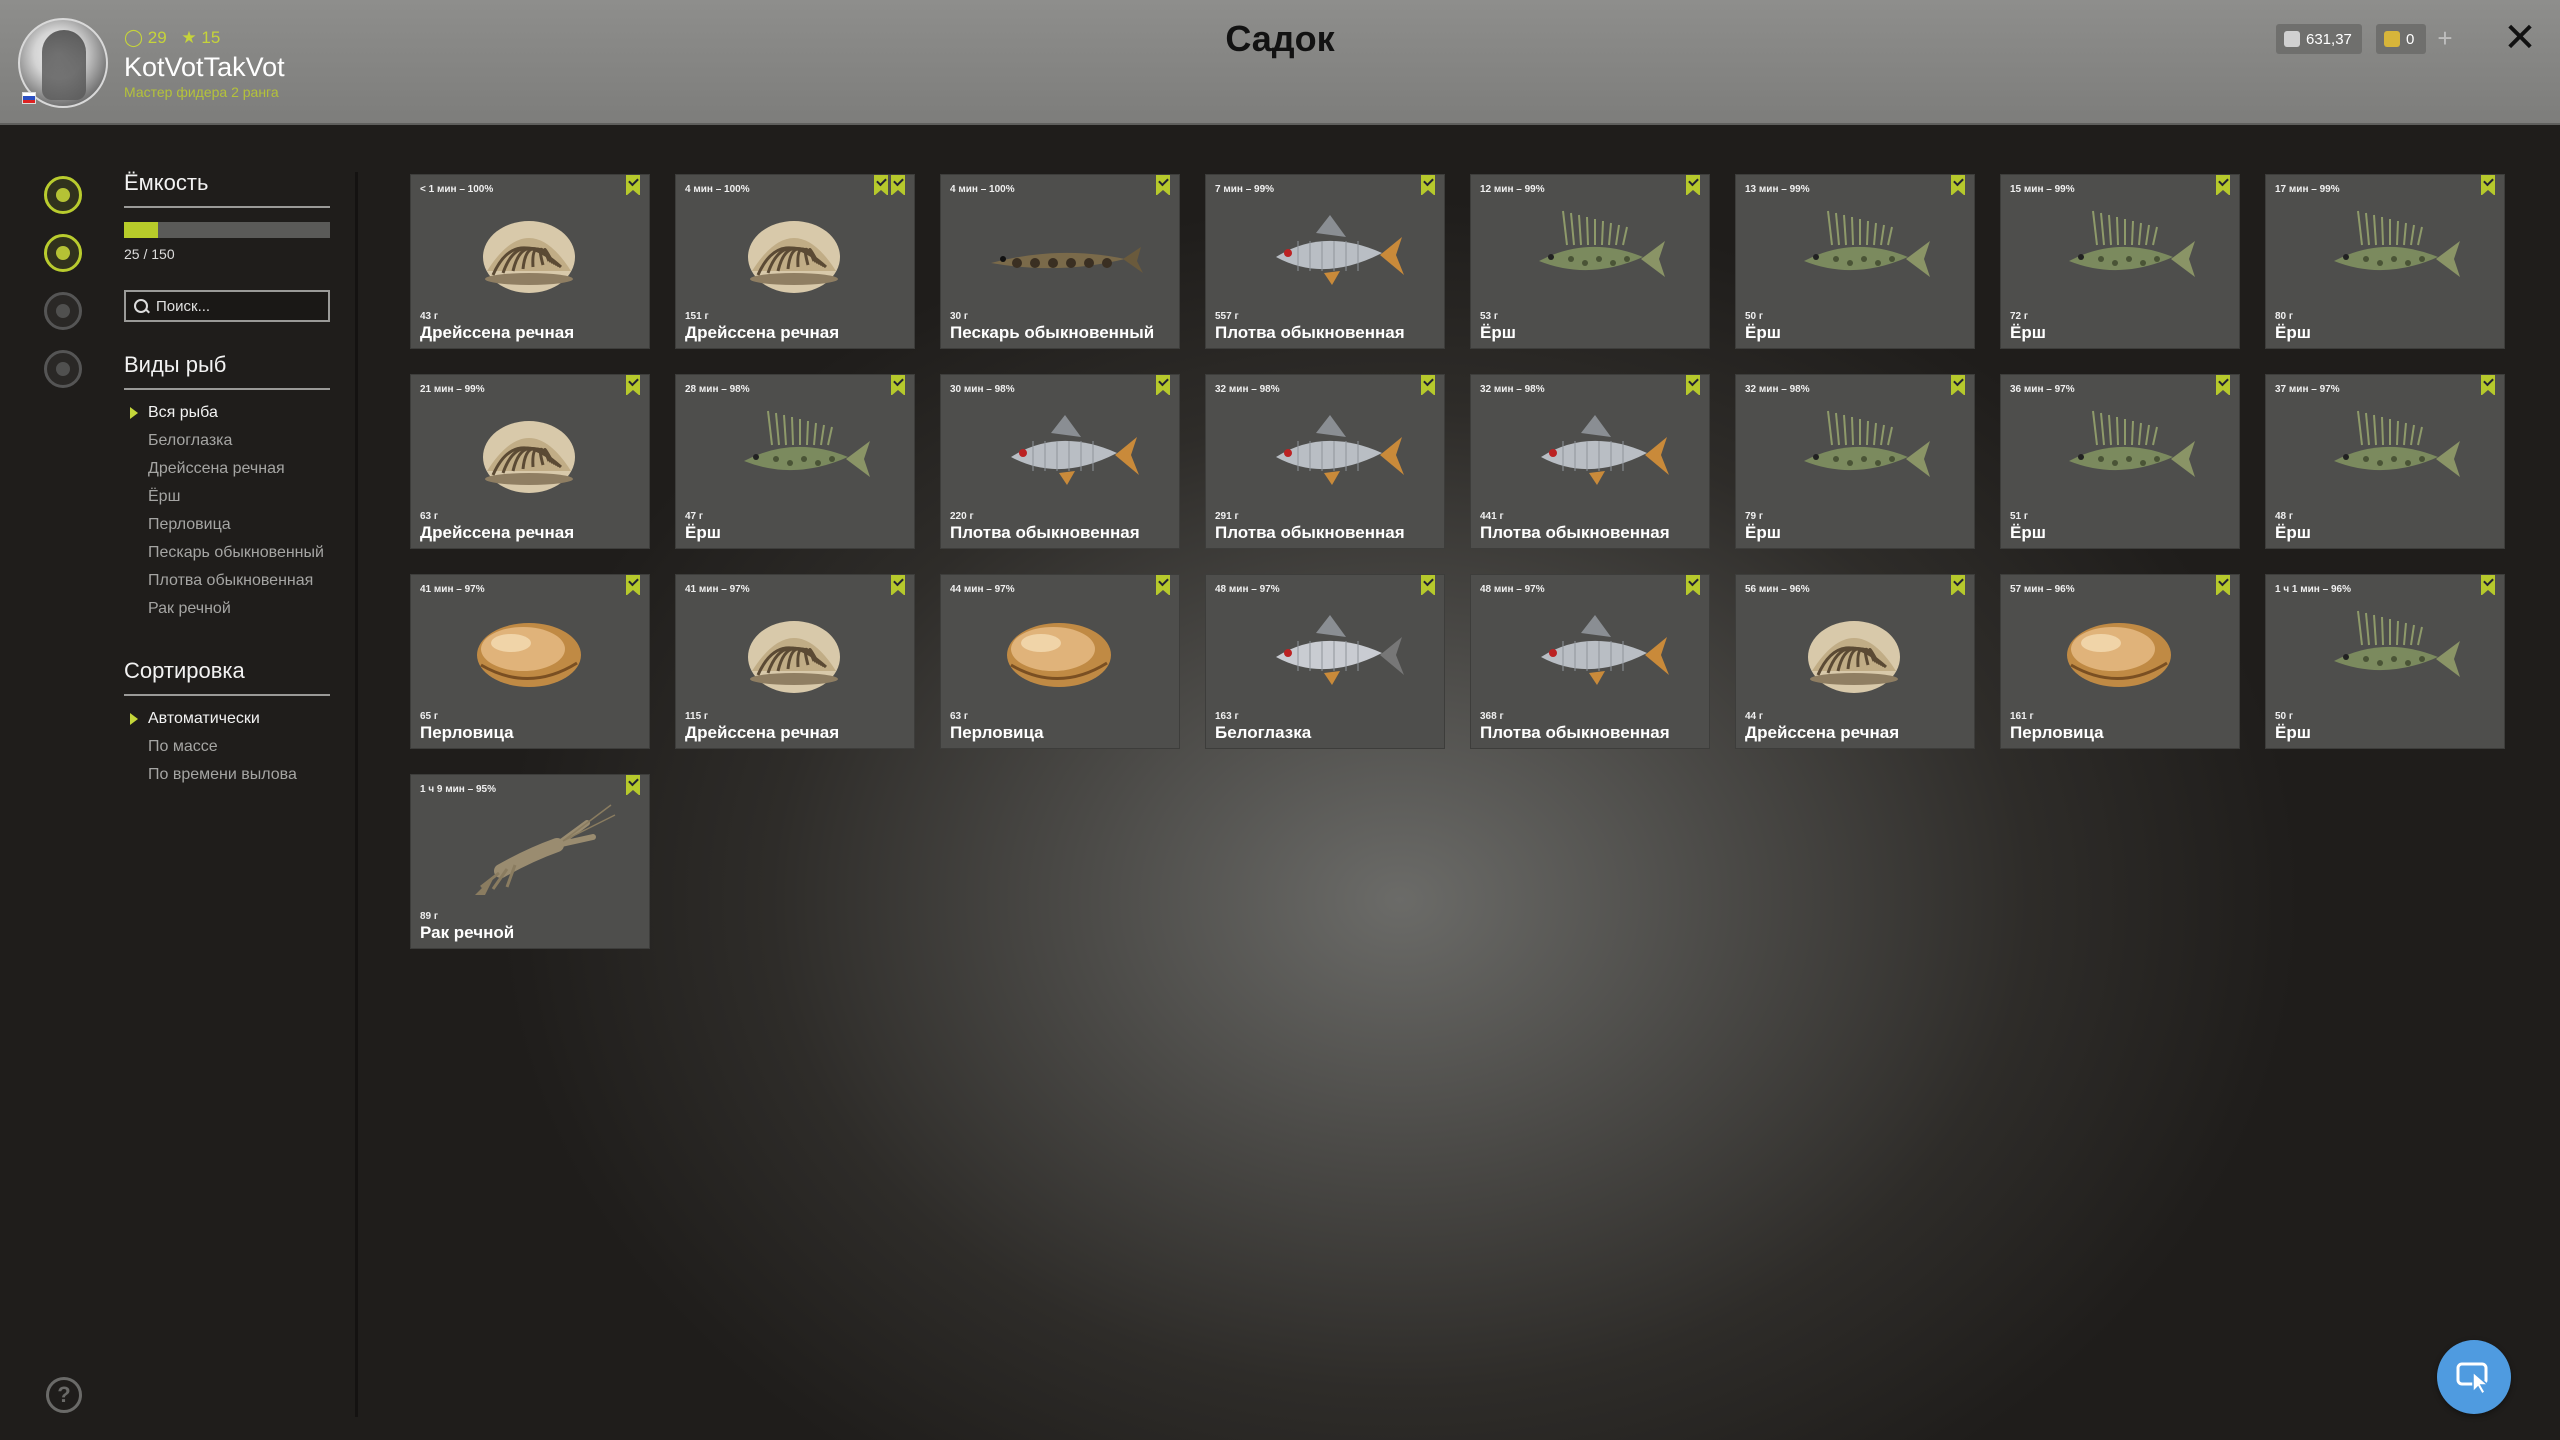 Image resolution: width=2560 pixels, height=1440 pixels. I want to click on capacity-value: 25 / 150, so click(149, 254).